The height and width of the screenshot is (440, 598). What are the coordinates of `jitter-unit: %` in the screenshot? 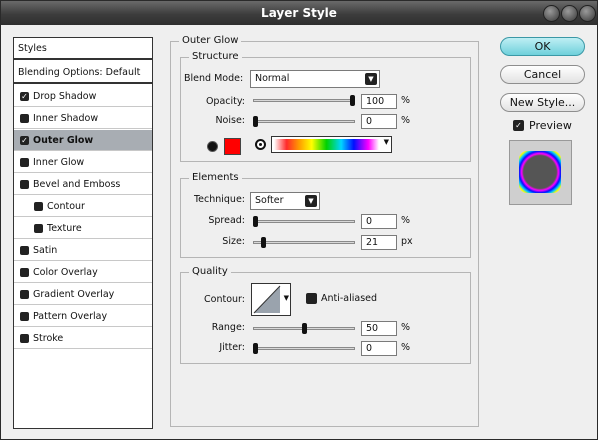 It's located at (406, 347).